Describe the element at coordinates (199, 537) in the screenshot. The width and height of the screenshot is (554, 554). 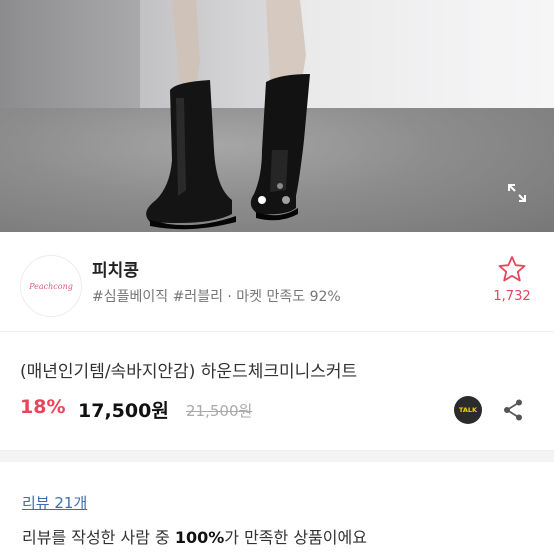
I see `satisfaction-percent: 100%` at that location.